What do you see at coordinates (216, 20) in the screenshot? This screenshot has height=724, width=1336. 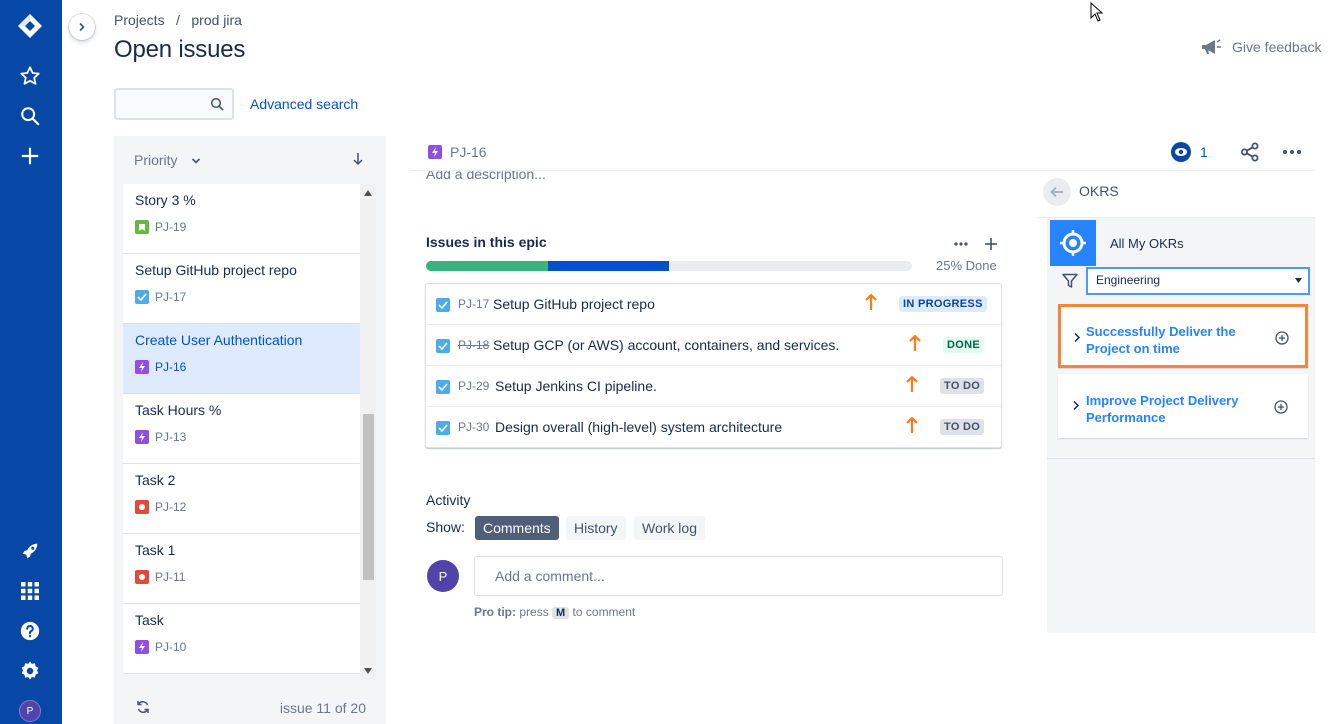 I see `breadcrumb-project: prod jira` at bounding box center [216, 20].